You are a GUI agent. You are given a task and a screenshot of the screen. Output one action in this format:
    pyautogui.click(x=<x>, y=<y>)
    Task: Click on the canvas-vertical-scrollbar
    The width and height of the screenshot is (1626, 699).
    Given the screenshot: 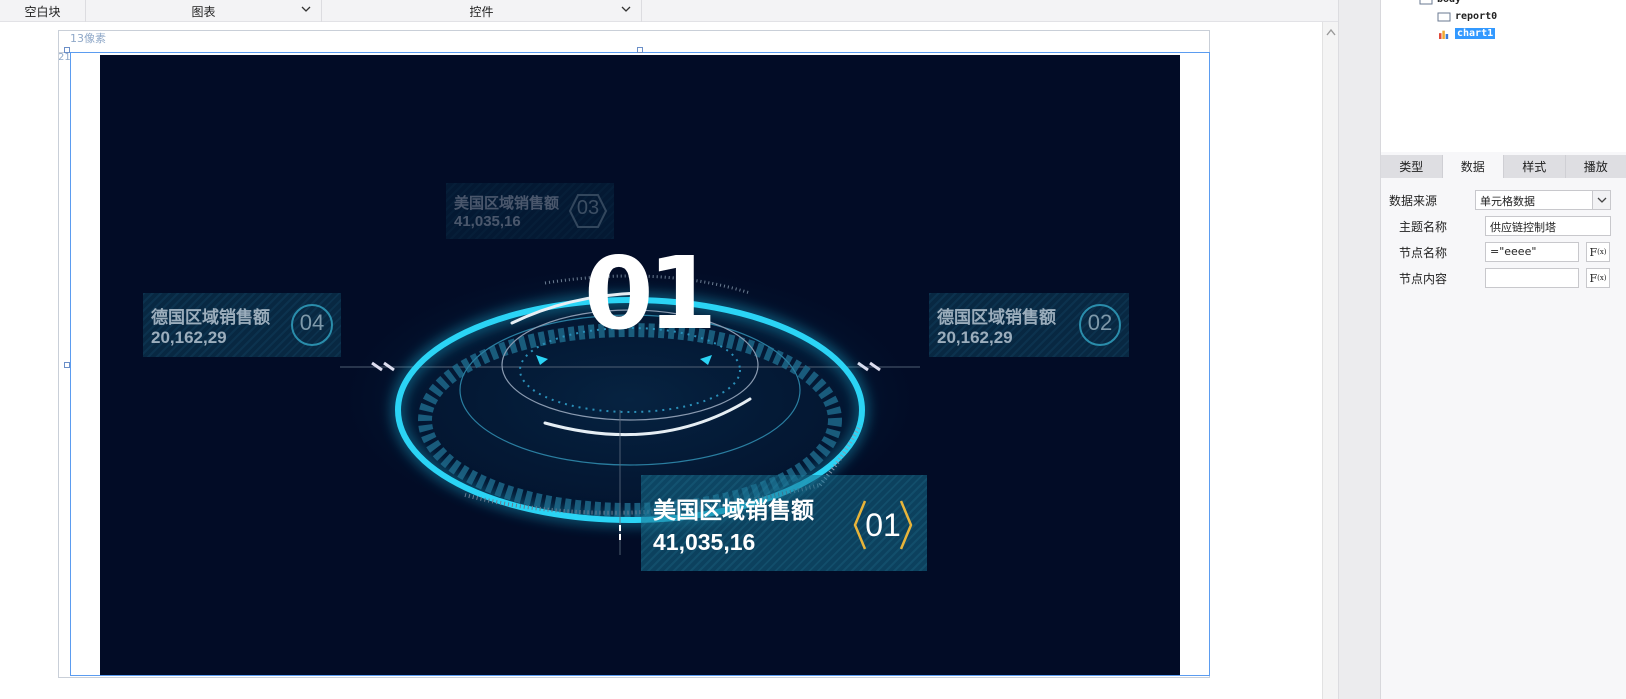 What is the action you would take?
    pyautogui.click(x=1330, y=360)
    